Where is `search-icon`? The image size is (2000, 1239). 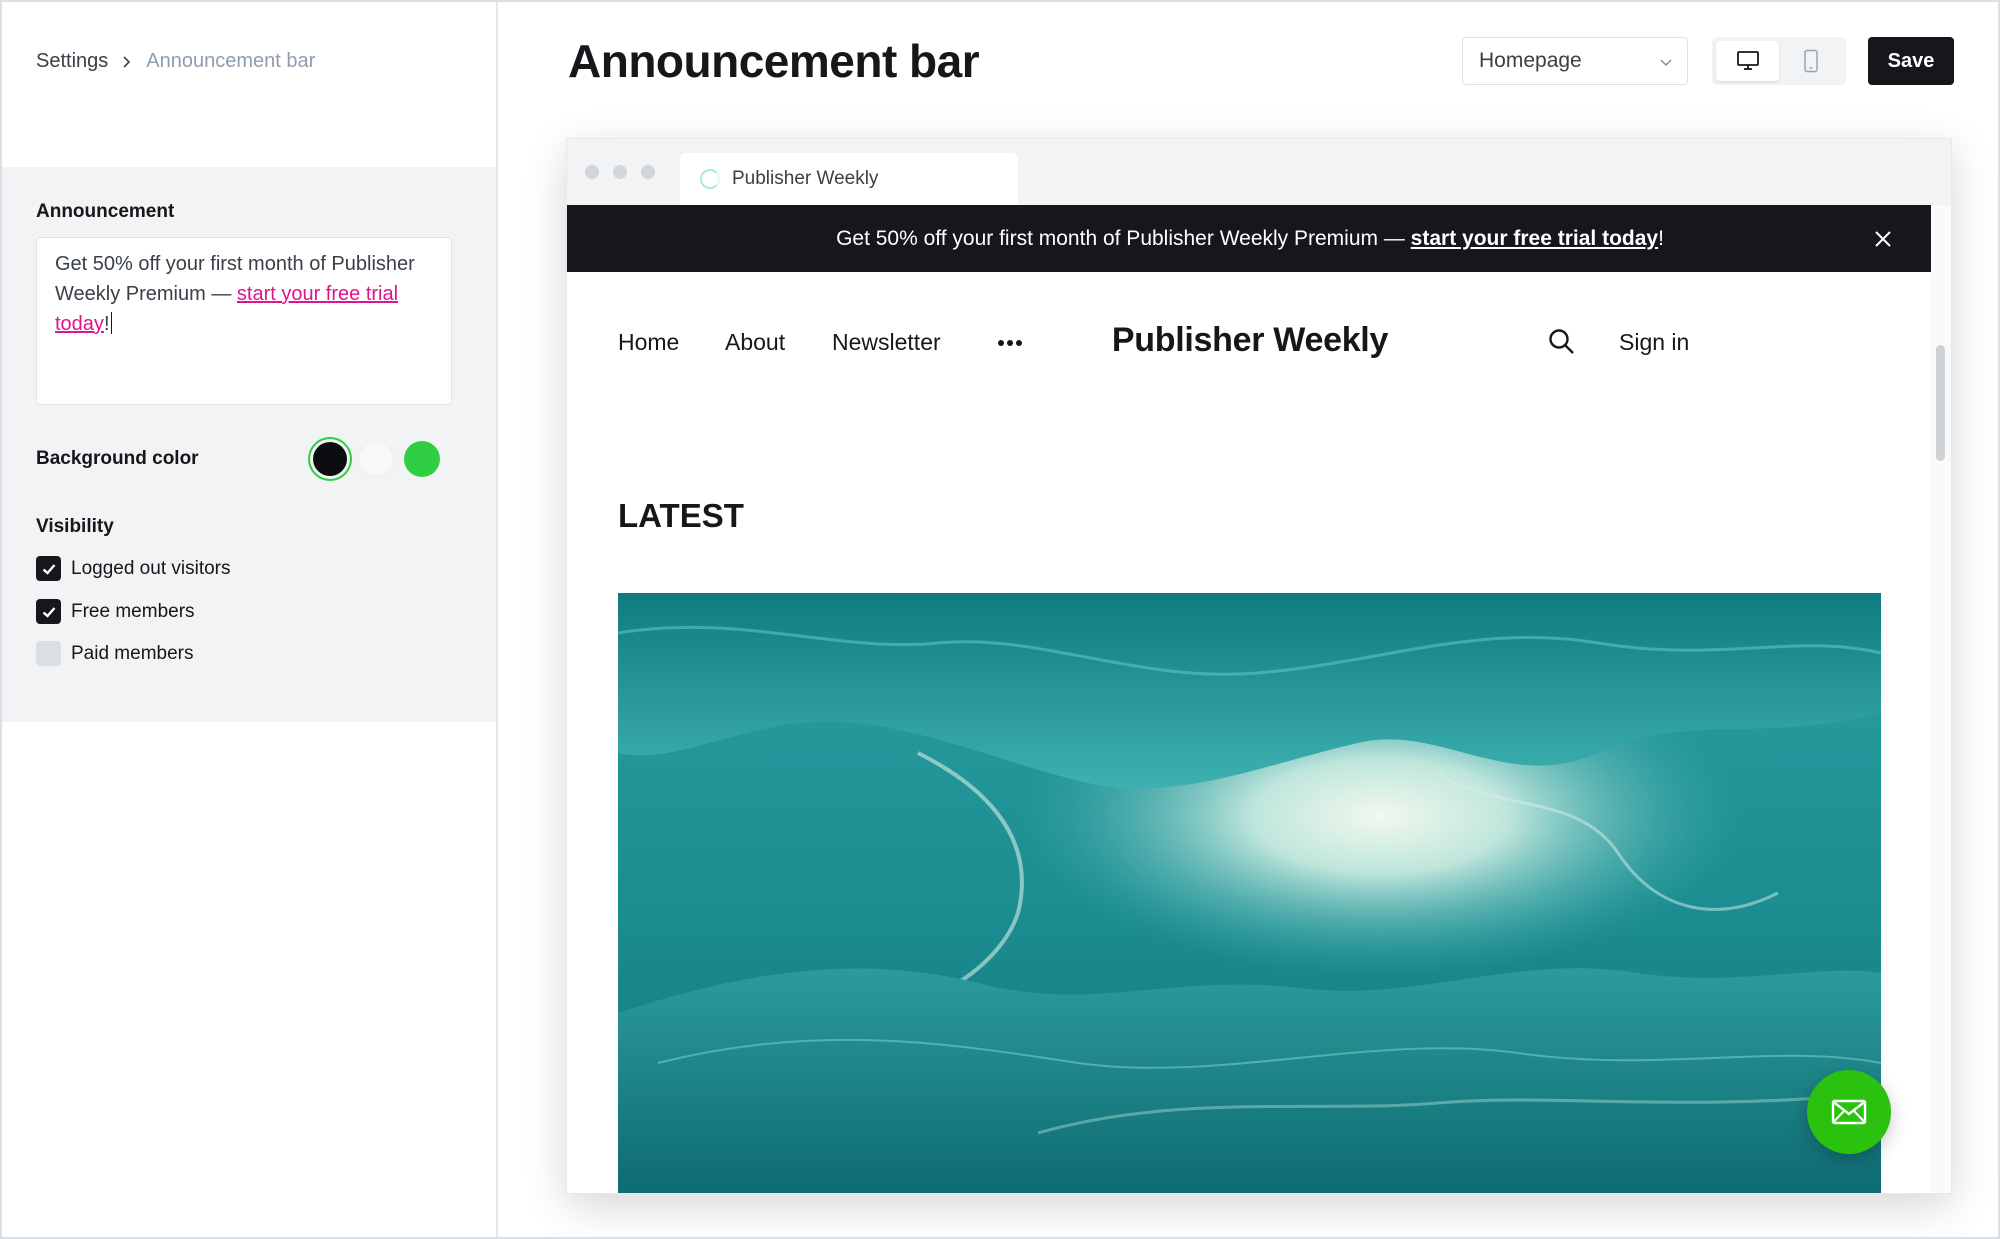
search-icon is located at coordinates (1562, 342).